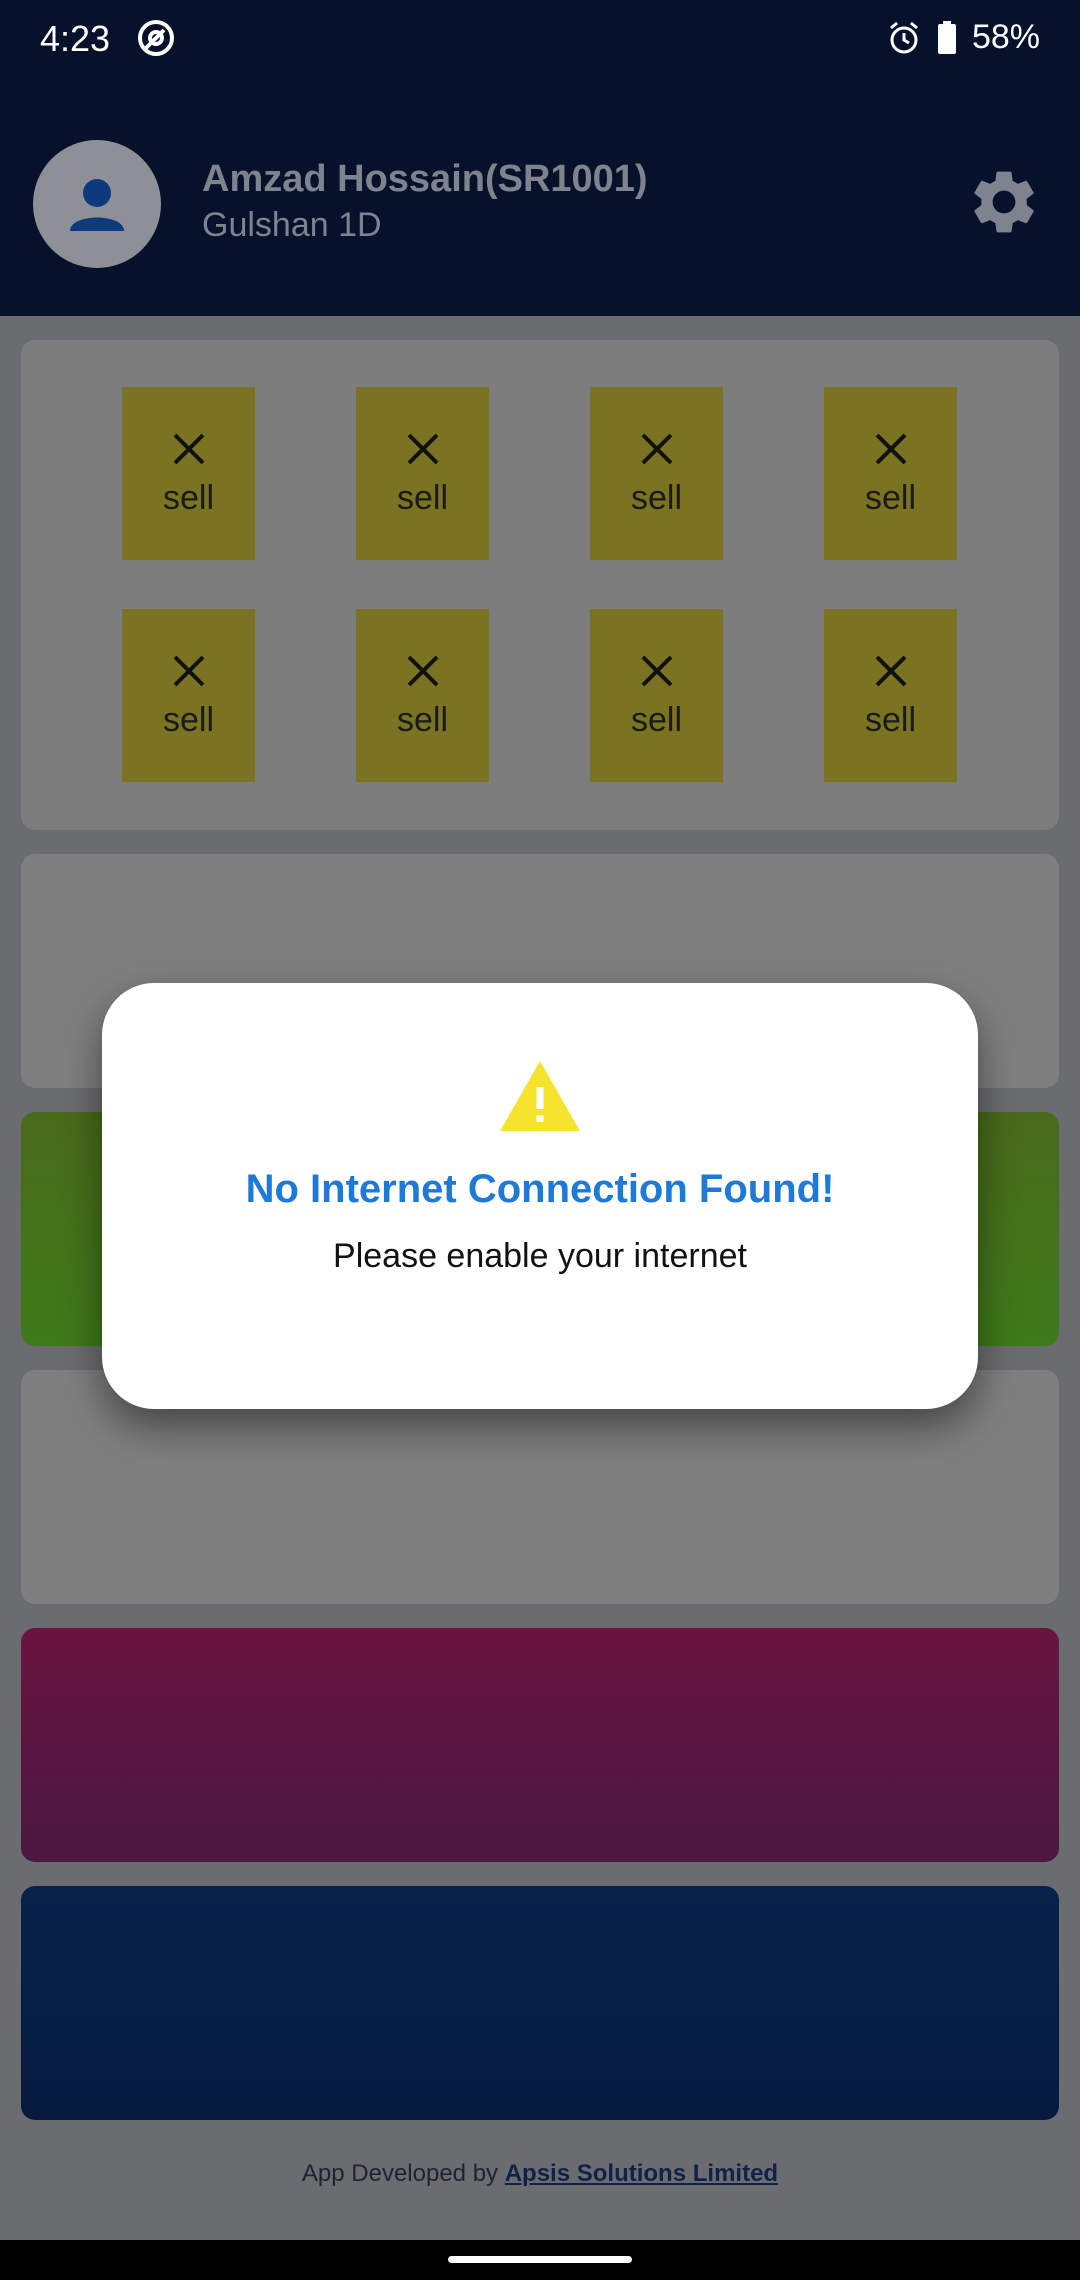  What do you see at coordinates (403, 2173) in the screenshot?
I see `footer-prefix: App Developed by` at bounding box center [403, 2173].